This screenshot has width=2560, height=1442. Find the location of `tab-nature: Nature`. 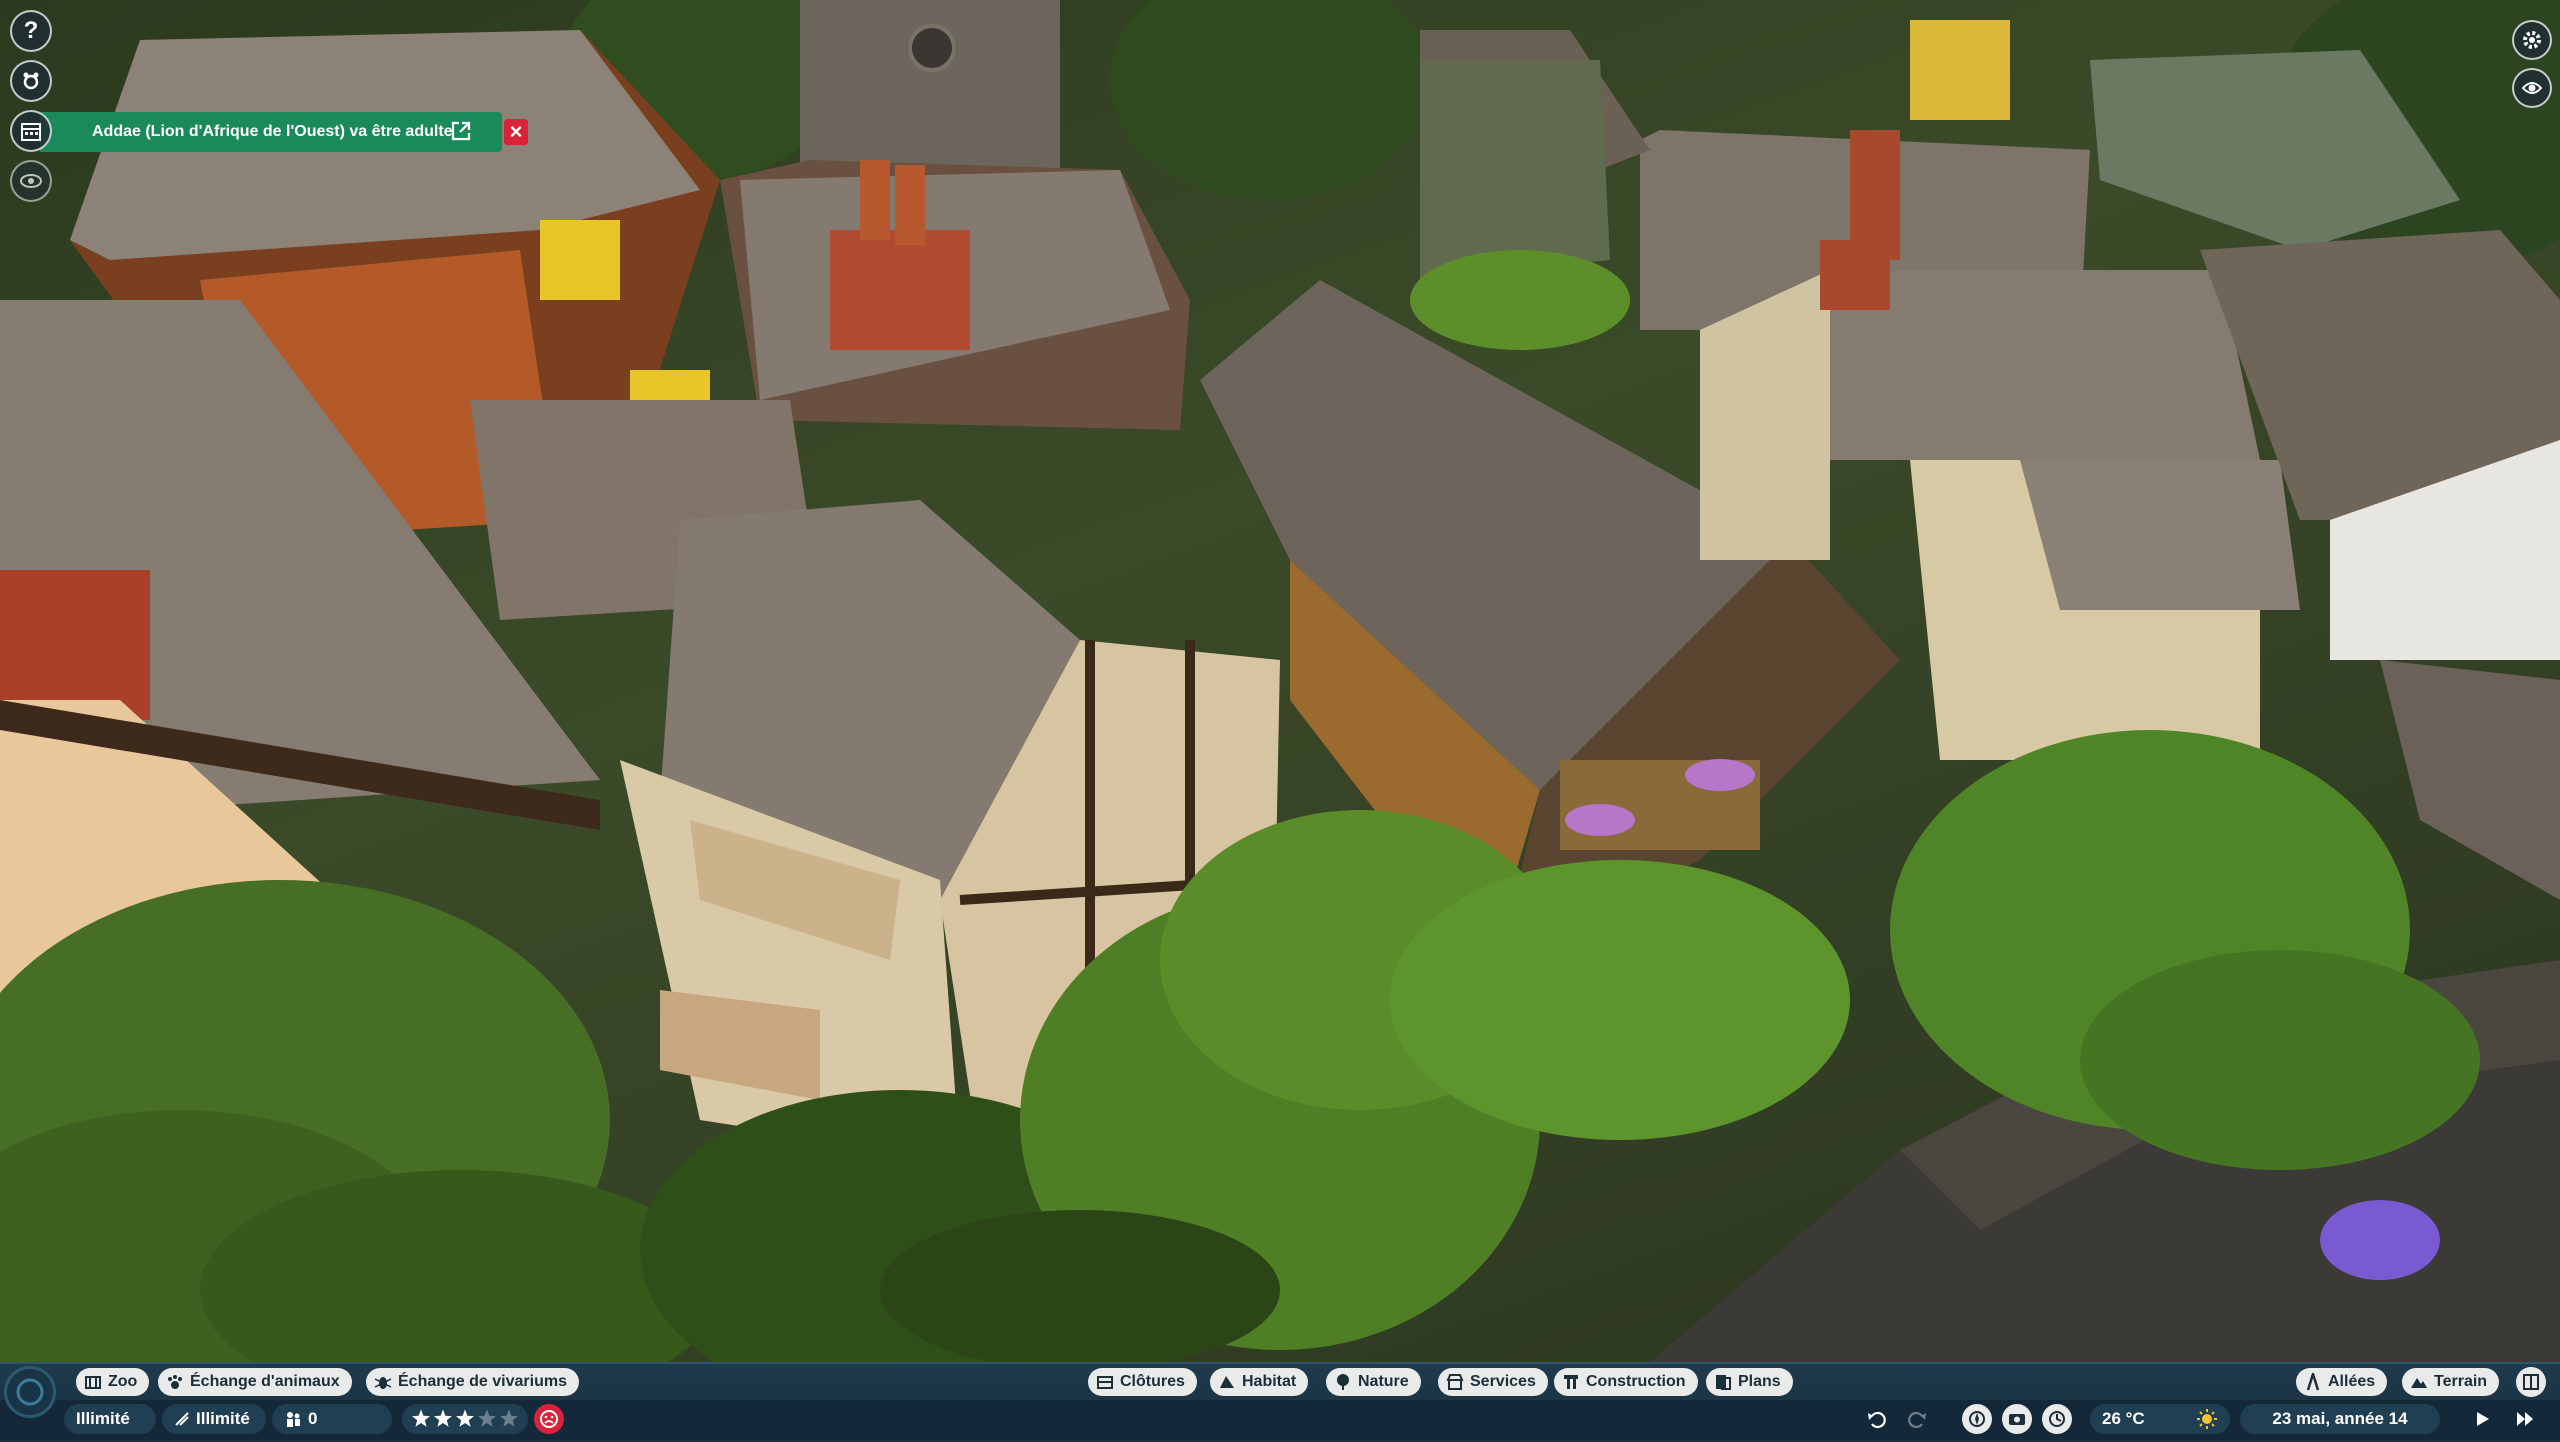

tab-nature: Nature is located at coordinates (1373, 1382).